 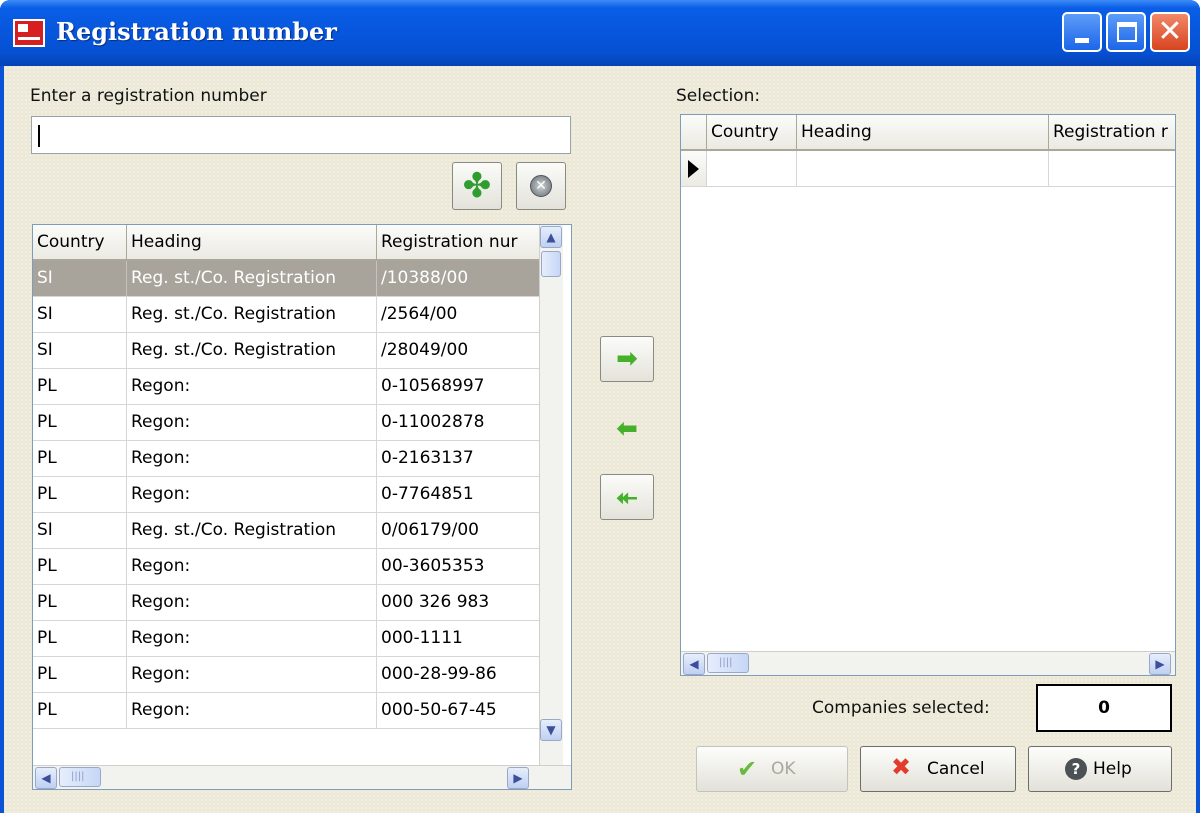 I want to click on selection-horizontal-thumb: ||||, so click(x=728, y=663).